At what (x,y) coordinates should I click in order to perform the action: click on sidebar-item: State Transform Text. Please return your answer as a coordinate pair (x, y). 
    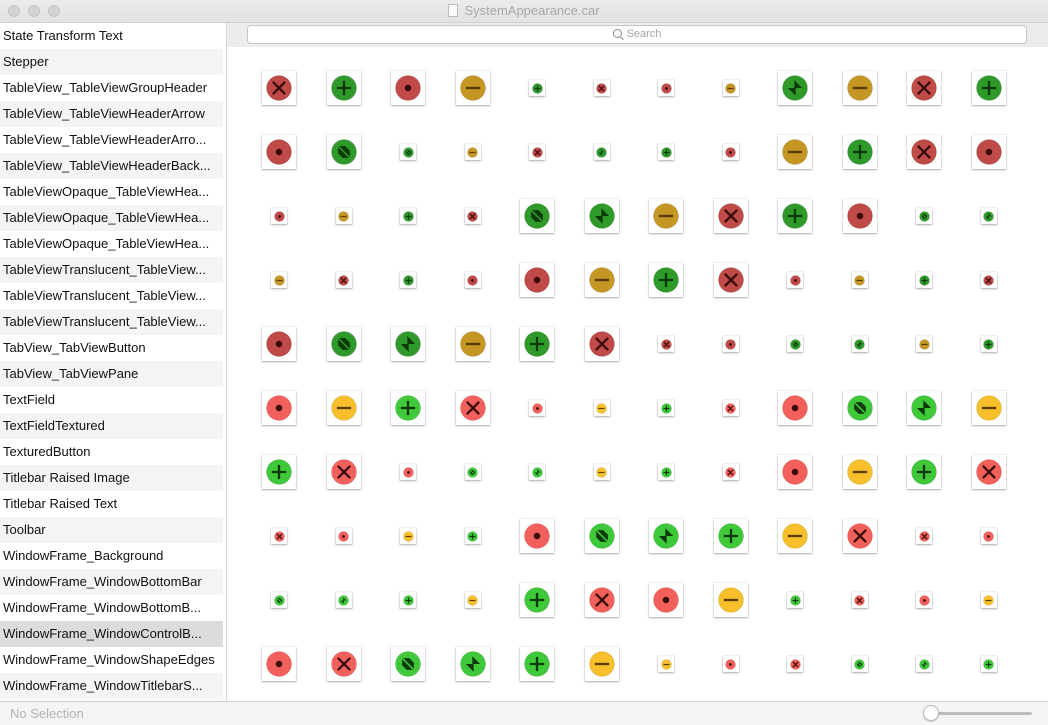
    Looking at the image, I should click on (111, 36).